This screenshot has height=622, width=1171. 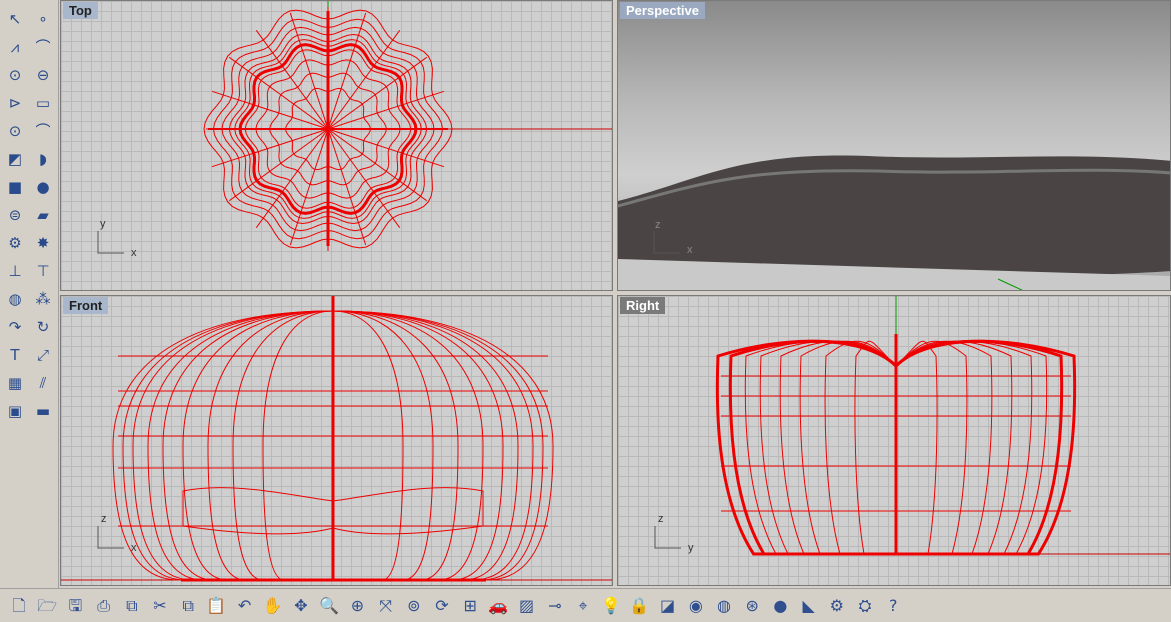 What do you see at coordinates (19, 606) in the screenshot?
I see `new-file-icon: 🗋` at bounding box center [19, 606].